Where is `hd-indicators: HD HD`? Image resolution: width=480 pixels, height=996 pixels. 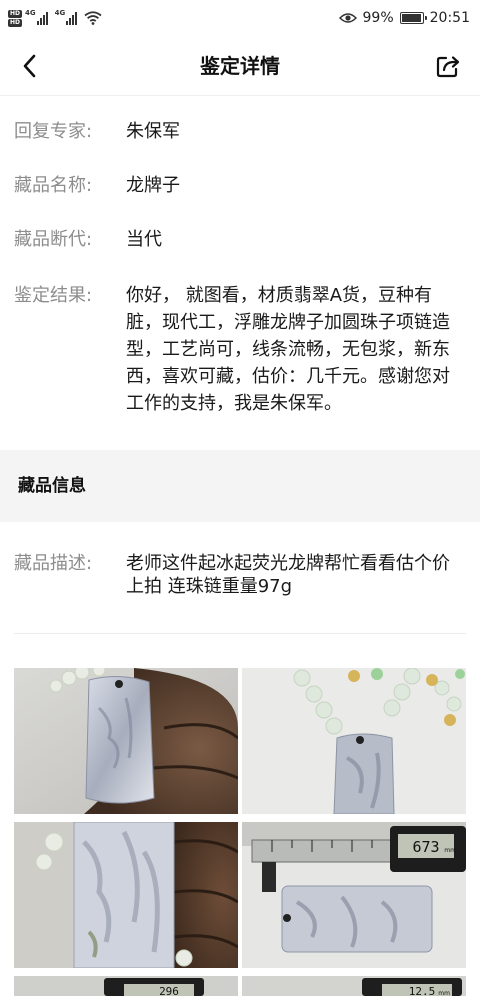 hd-indicators: HD HD is located at coordinates (15, 18).